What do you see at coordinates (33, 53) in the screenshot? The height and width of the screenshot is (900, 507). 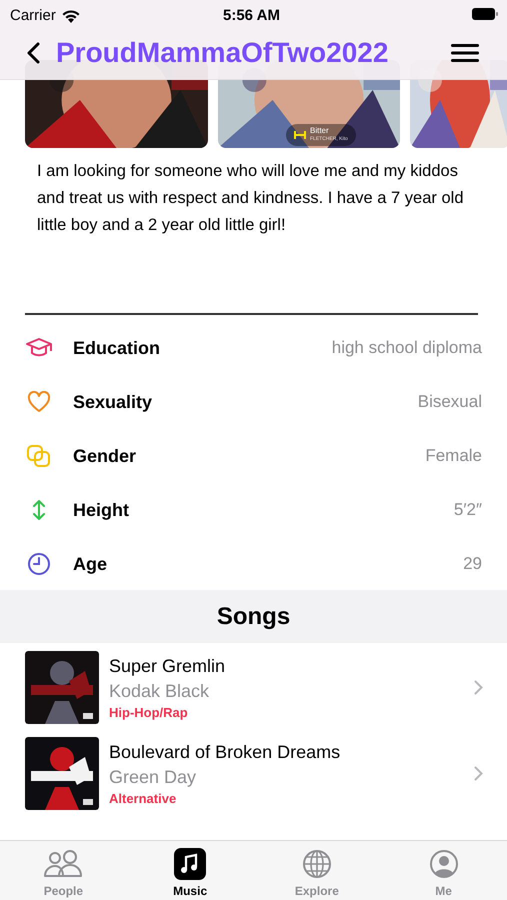 I see `back-icon` at bounding box center [33, 53].